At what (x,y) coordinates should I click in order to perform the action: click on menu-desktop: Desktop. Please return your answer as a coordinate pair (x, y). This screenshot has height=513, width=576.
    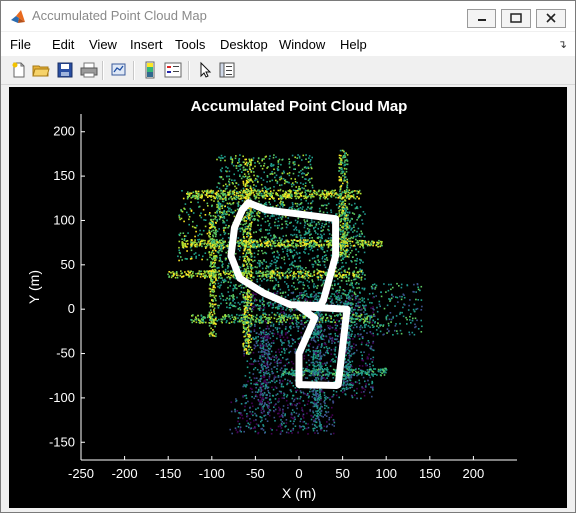
    Looking at the image, I should click on (244, 44).